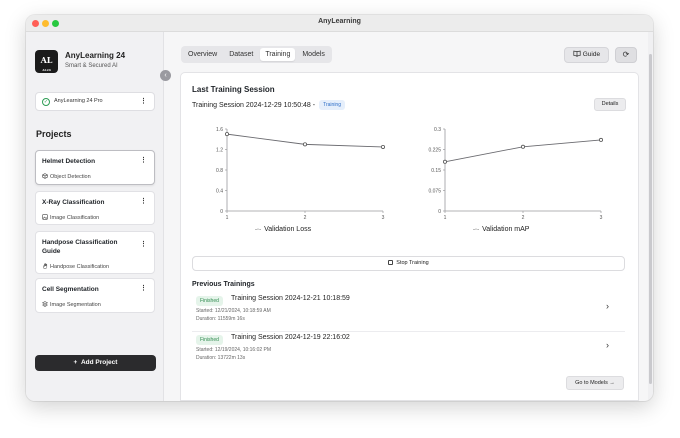 The height and width of the screenshot is (438, 680). What do you see at coordinates (75, 305) in the screenshot?
I see `project-type-label: Image Segmentation` at bounding box center [75, 305].